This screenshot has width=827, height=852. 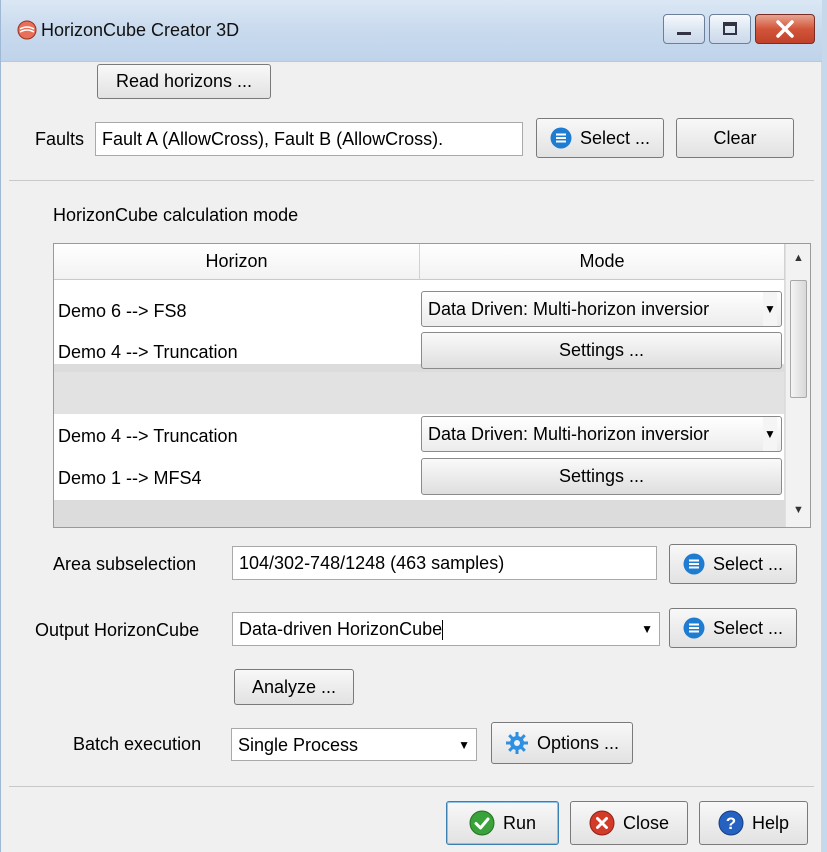 I want to click on window-title: HorizonCube Creator 3D, so click(x=140, y=30).